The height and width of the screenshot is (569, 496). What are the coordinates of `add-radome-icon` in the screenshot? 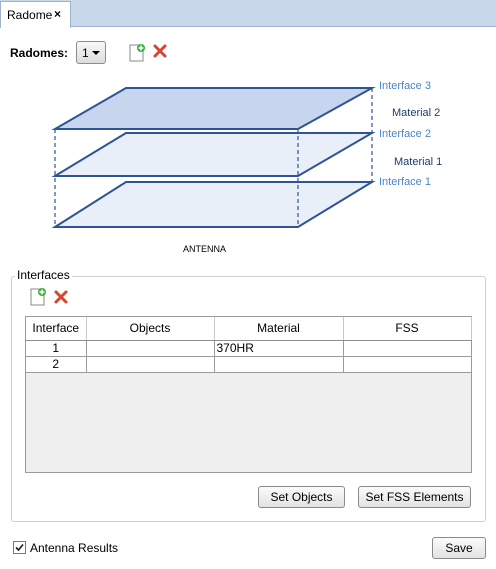 It's located at (137, 53).